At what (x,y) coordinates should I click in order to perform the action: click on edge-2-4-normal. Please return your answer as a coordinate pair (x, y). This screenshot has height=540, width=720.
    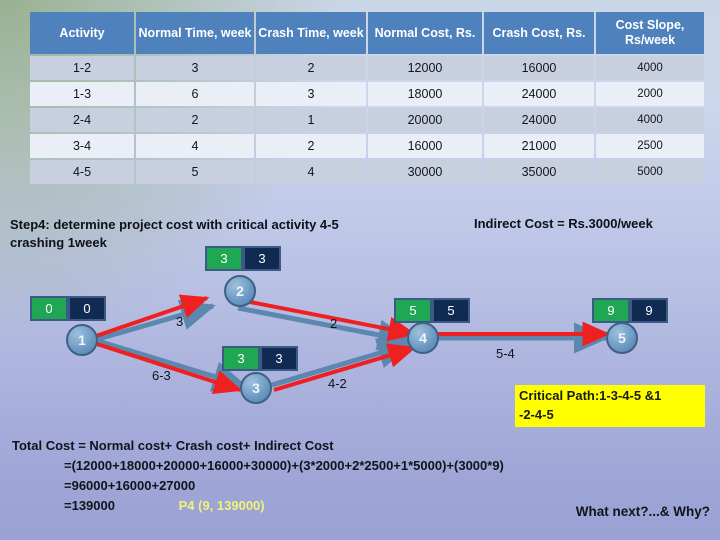
    Looking at the image, I should click on (325, 328).